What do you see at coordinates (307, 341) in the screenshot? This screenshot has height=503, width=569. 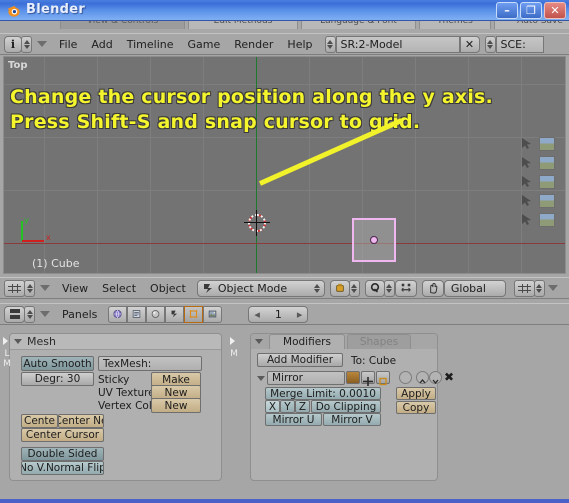 I see `tab-modifiers: Modifiers` at bounding box center [307, 341].